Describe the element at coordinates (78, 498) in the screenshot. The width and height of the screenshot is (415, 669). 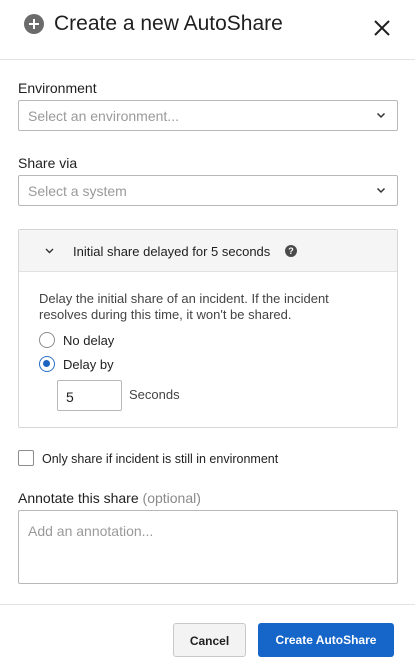
I see `annotation-label-text: Annotate this share` at that location.